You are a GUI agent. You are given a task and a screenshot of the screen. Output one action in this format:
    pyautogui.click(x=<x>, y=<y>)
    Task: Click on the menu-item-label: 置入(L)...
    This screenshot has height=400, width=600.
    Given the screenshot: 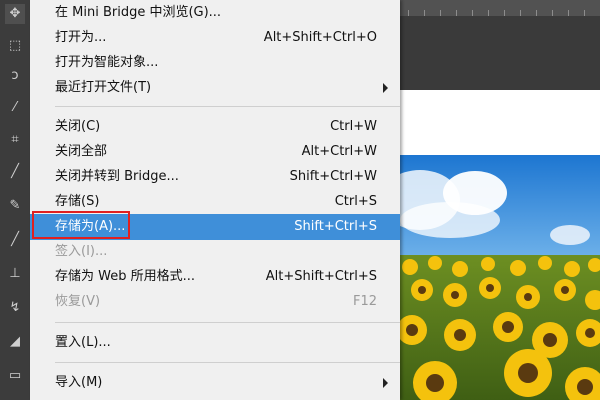 What is the action you would take?
    pyautogui.click(x=83, y=342)
    